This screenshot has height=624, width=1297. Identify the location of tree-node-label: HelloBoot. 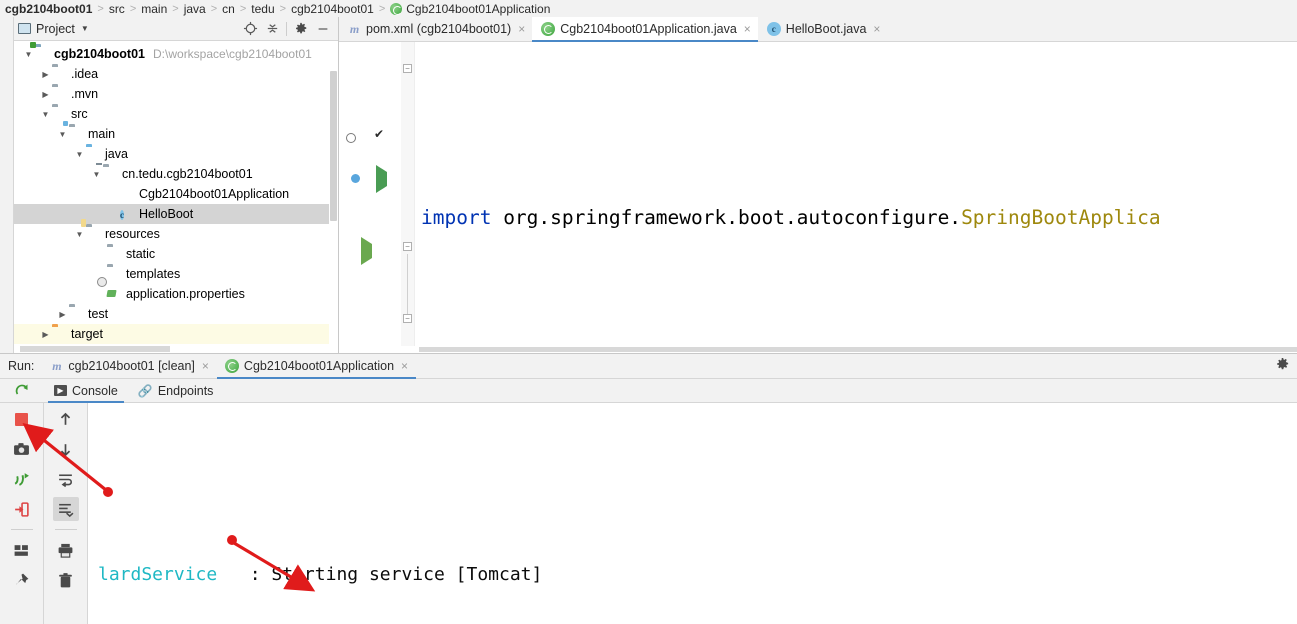
(166, 214).